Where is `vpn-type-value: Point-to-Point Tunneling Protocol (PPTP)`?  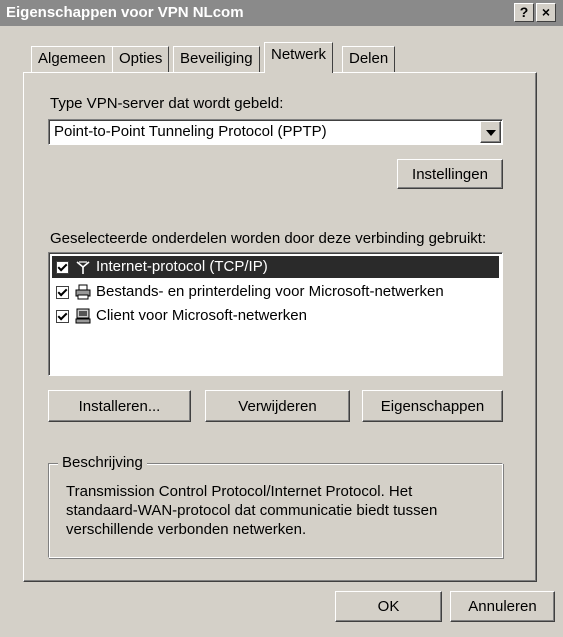 vpn-type-value: Point-to-Point Tunneling Protocol (PPTP) is located at coordinates (190, 131).